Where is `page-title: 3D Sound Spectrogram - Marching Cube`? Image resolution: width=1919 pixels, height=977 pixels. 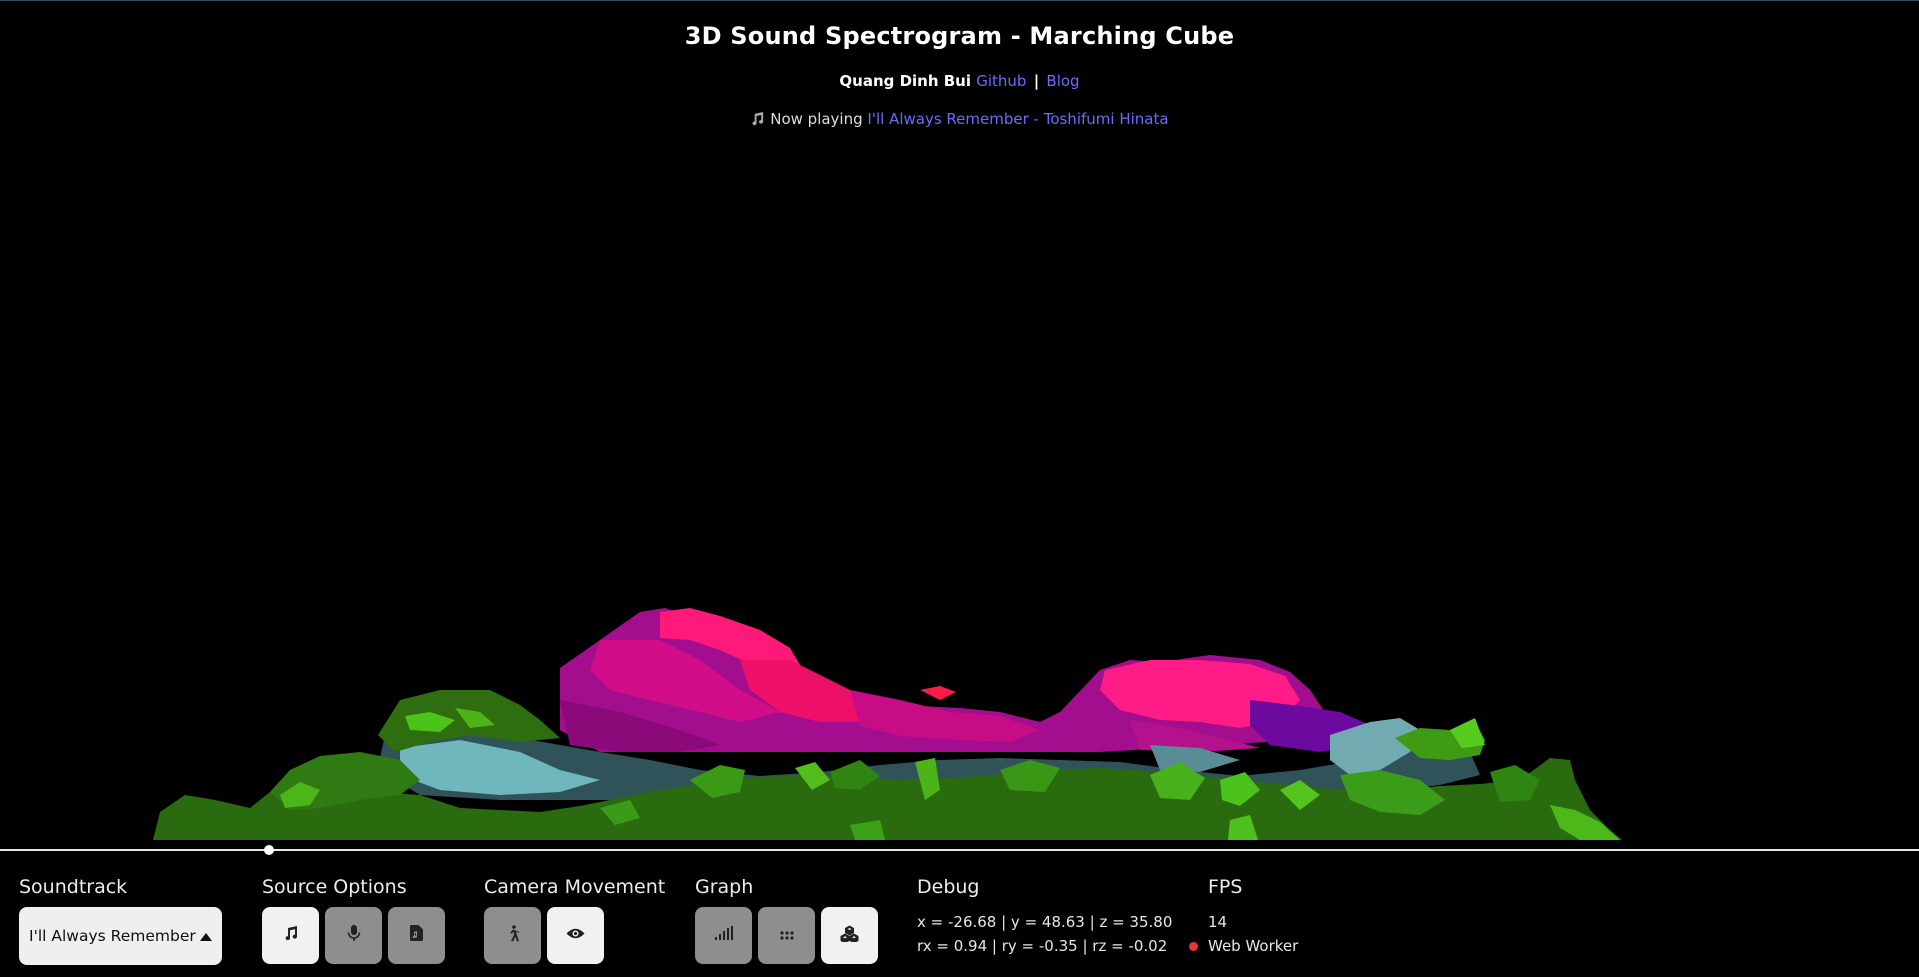 page-title: 3D Sound Spectrogram - Marching Cube is located at coordinates (959, 36).